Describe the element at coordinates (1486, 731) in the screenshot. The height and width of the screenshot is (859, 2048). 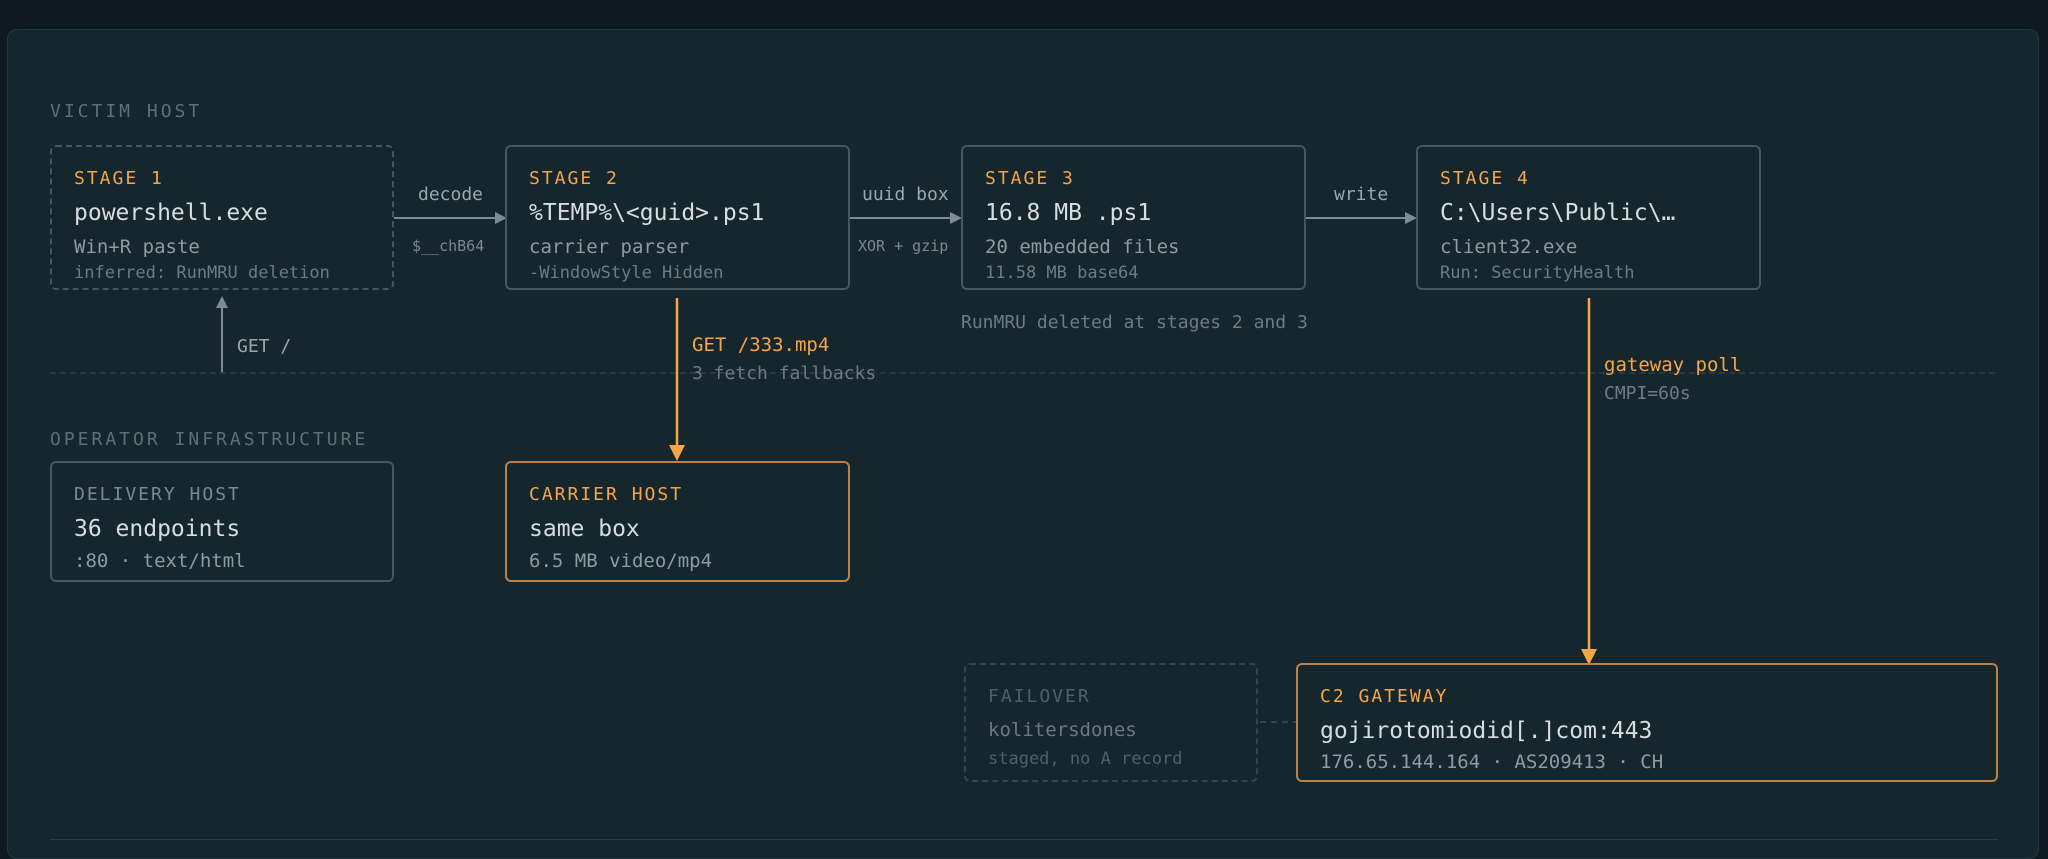
I see `c2-gateway-main: gojirotomiodid[.]com:443` at that location.